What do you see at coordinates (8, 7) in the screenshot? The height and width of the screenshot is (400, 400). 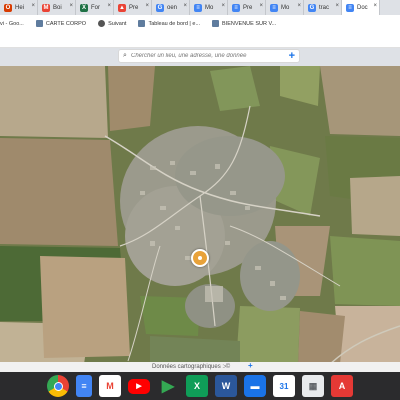 I see `office-icon: O` at bounding box center [8, 7].